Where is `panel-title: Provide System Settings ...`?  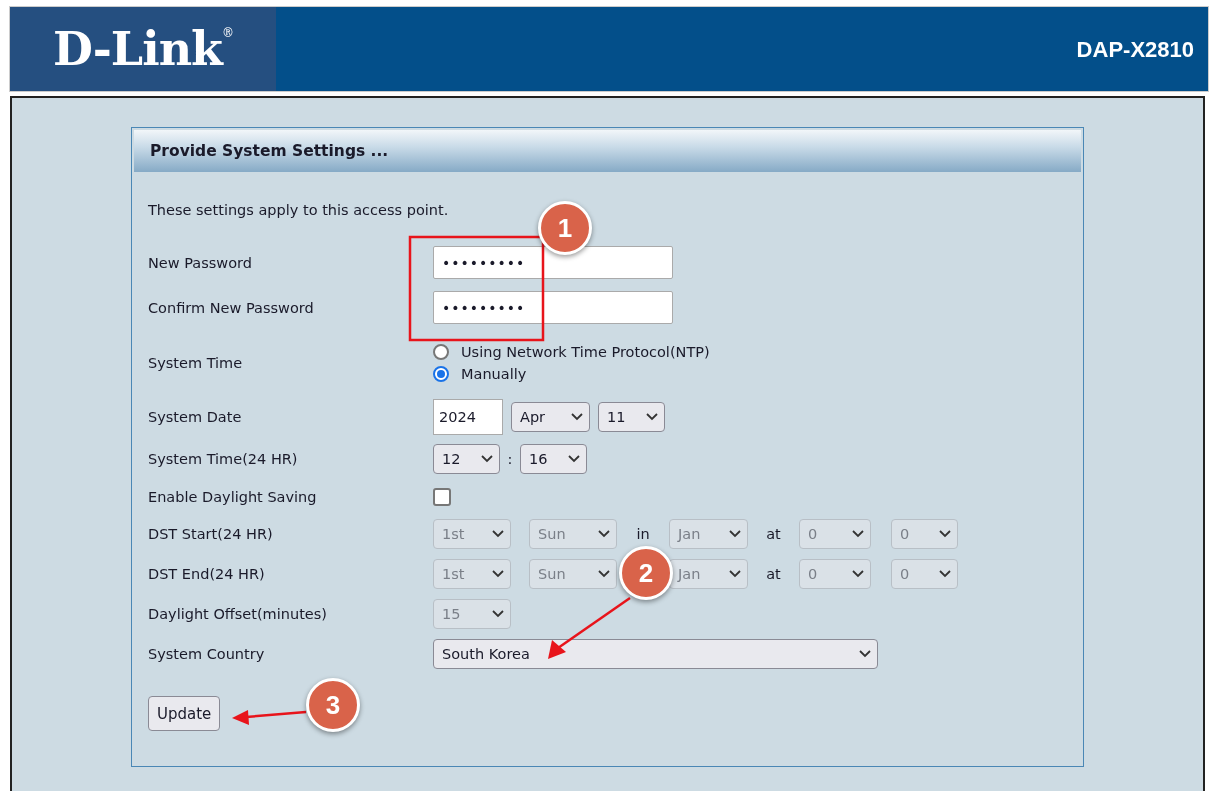
panel-title: Provide System Settings ... is located at coordinates (607, 151).